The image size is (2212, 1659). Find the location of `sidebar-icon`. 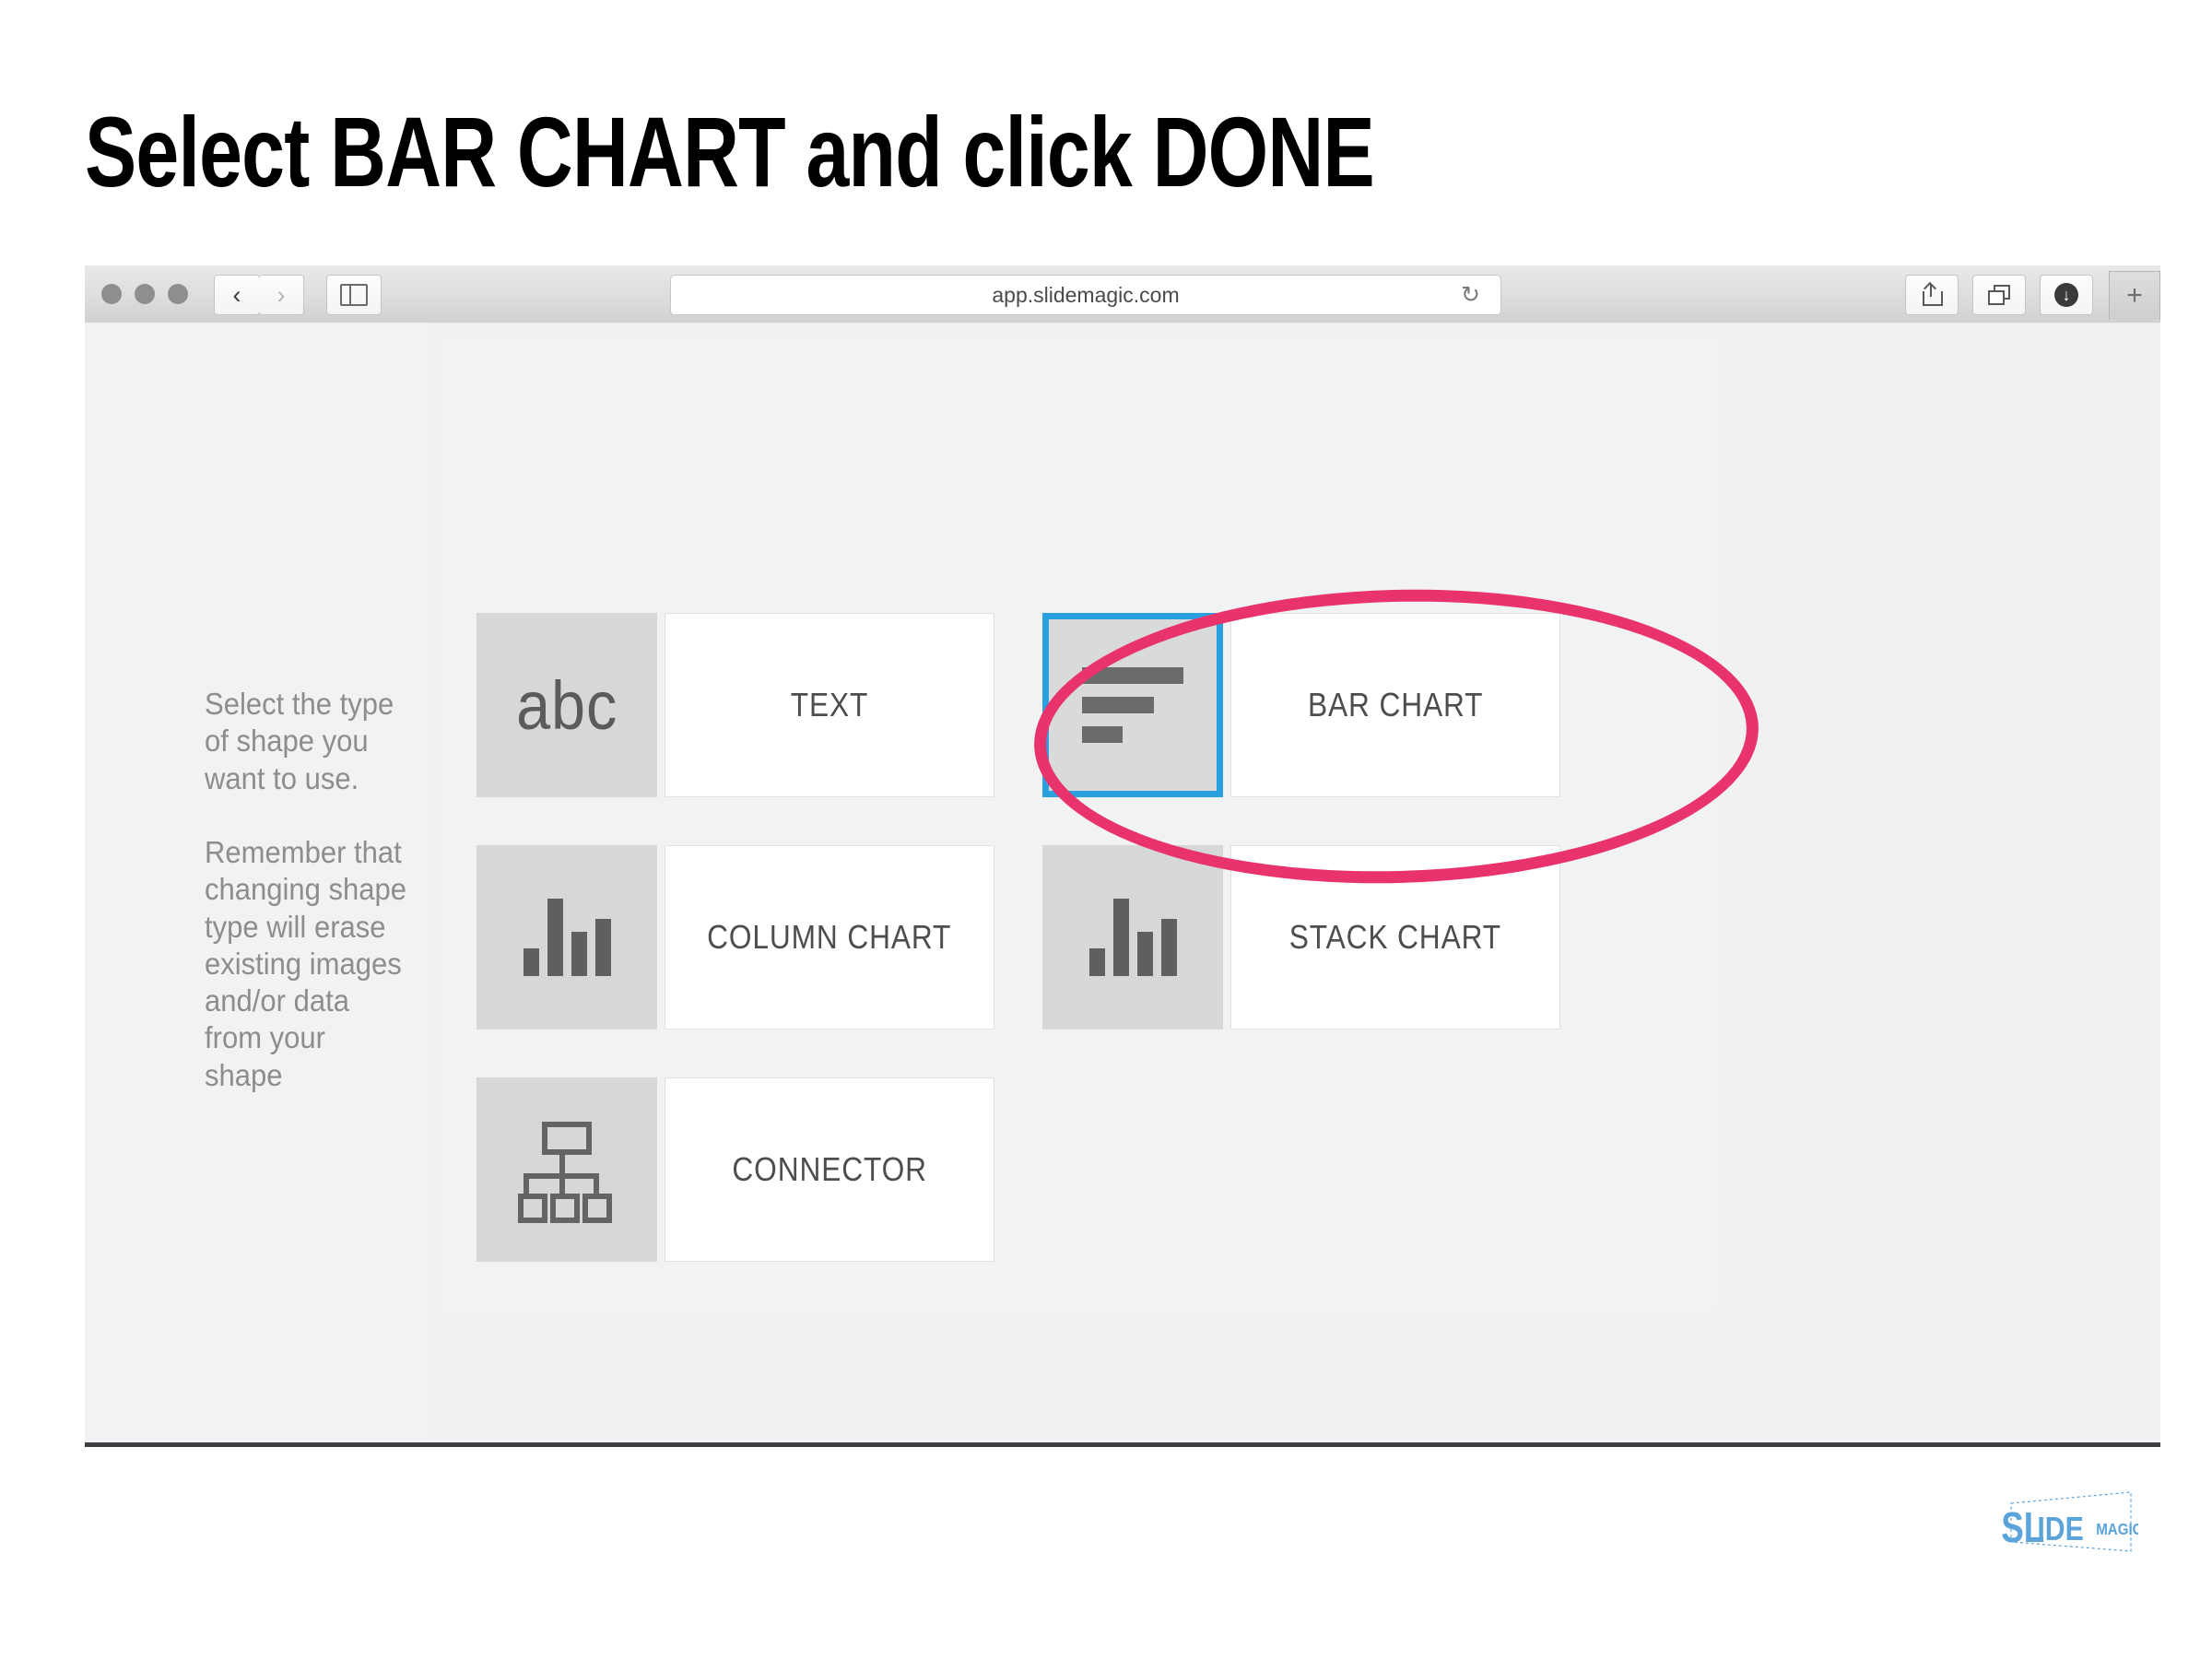

sidebar-icon is located at coordinates (354, 295).